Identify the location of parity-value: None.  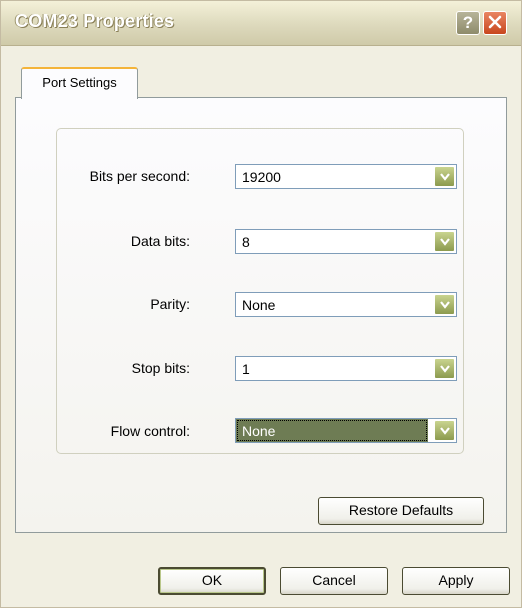
(259, 305).